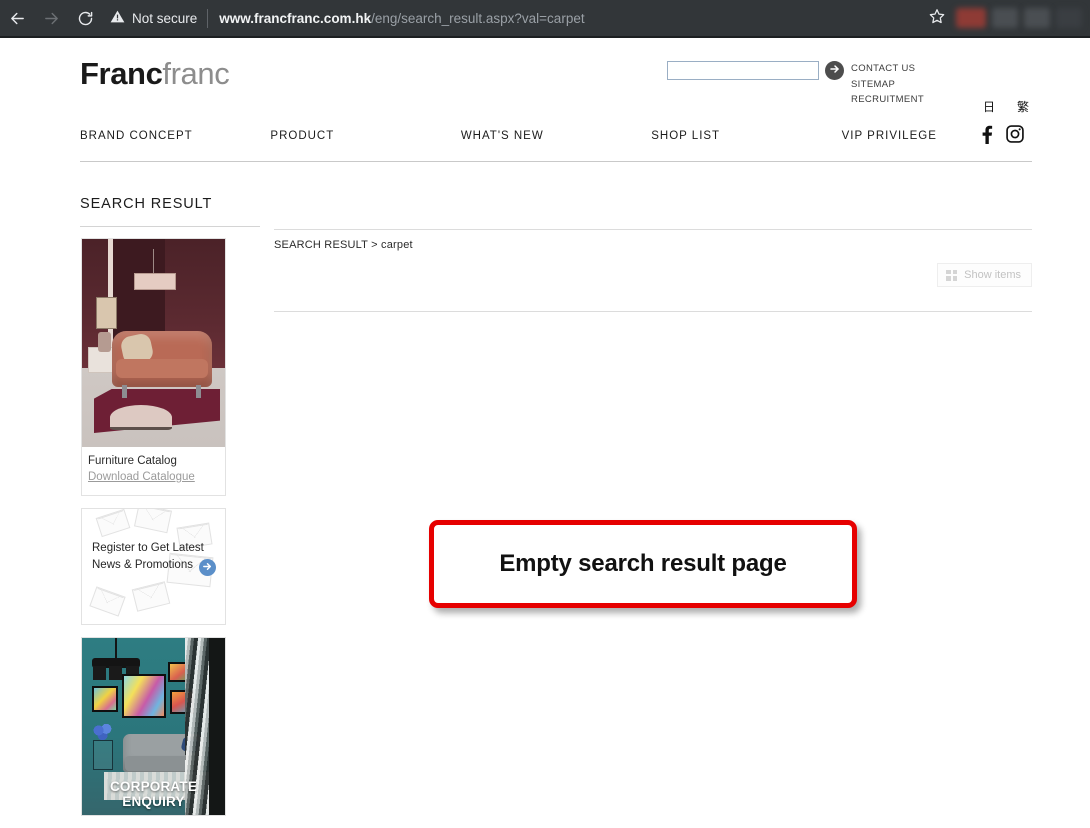 The width and height of the screenshot is (1090, 828). Describe the element at coordinates (887, 100) in the screenshot. I see `link-recruitment: RECRUITMENT` at that location.